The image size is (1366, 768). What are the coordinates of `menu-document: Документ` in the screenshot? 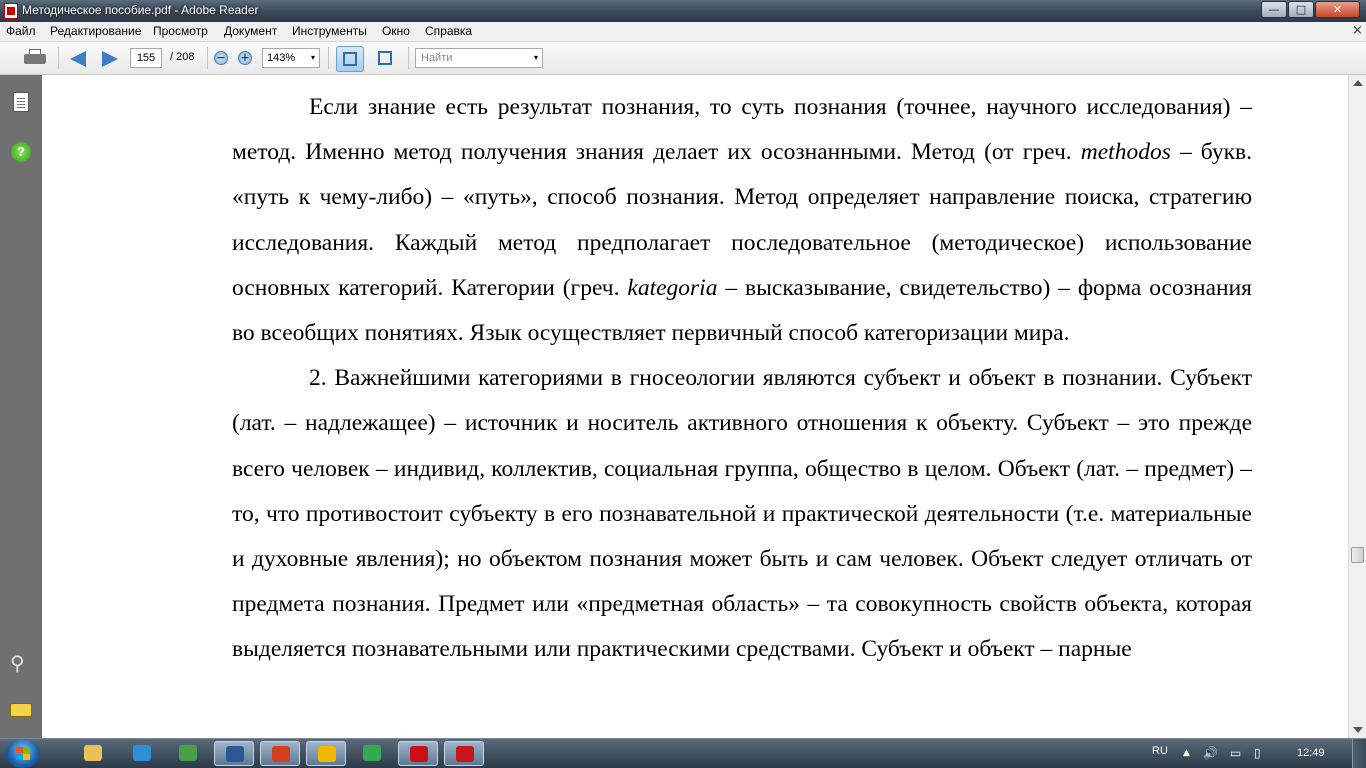 It's located at (250, 31).